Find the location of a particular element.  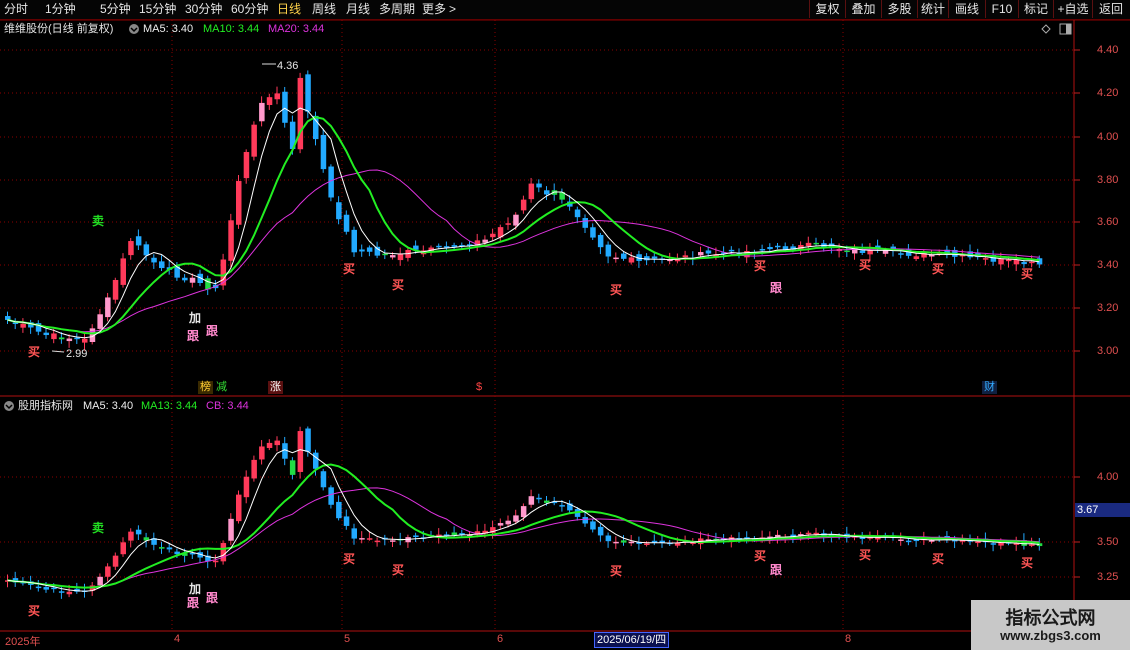

watermark-url: www.zbgs3.com is located at coordinates (1050, 635).